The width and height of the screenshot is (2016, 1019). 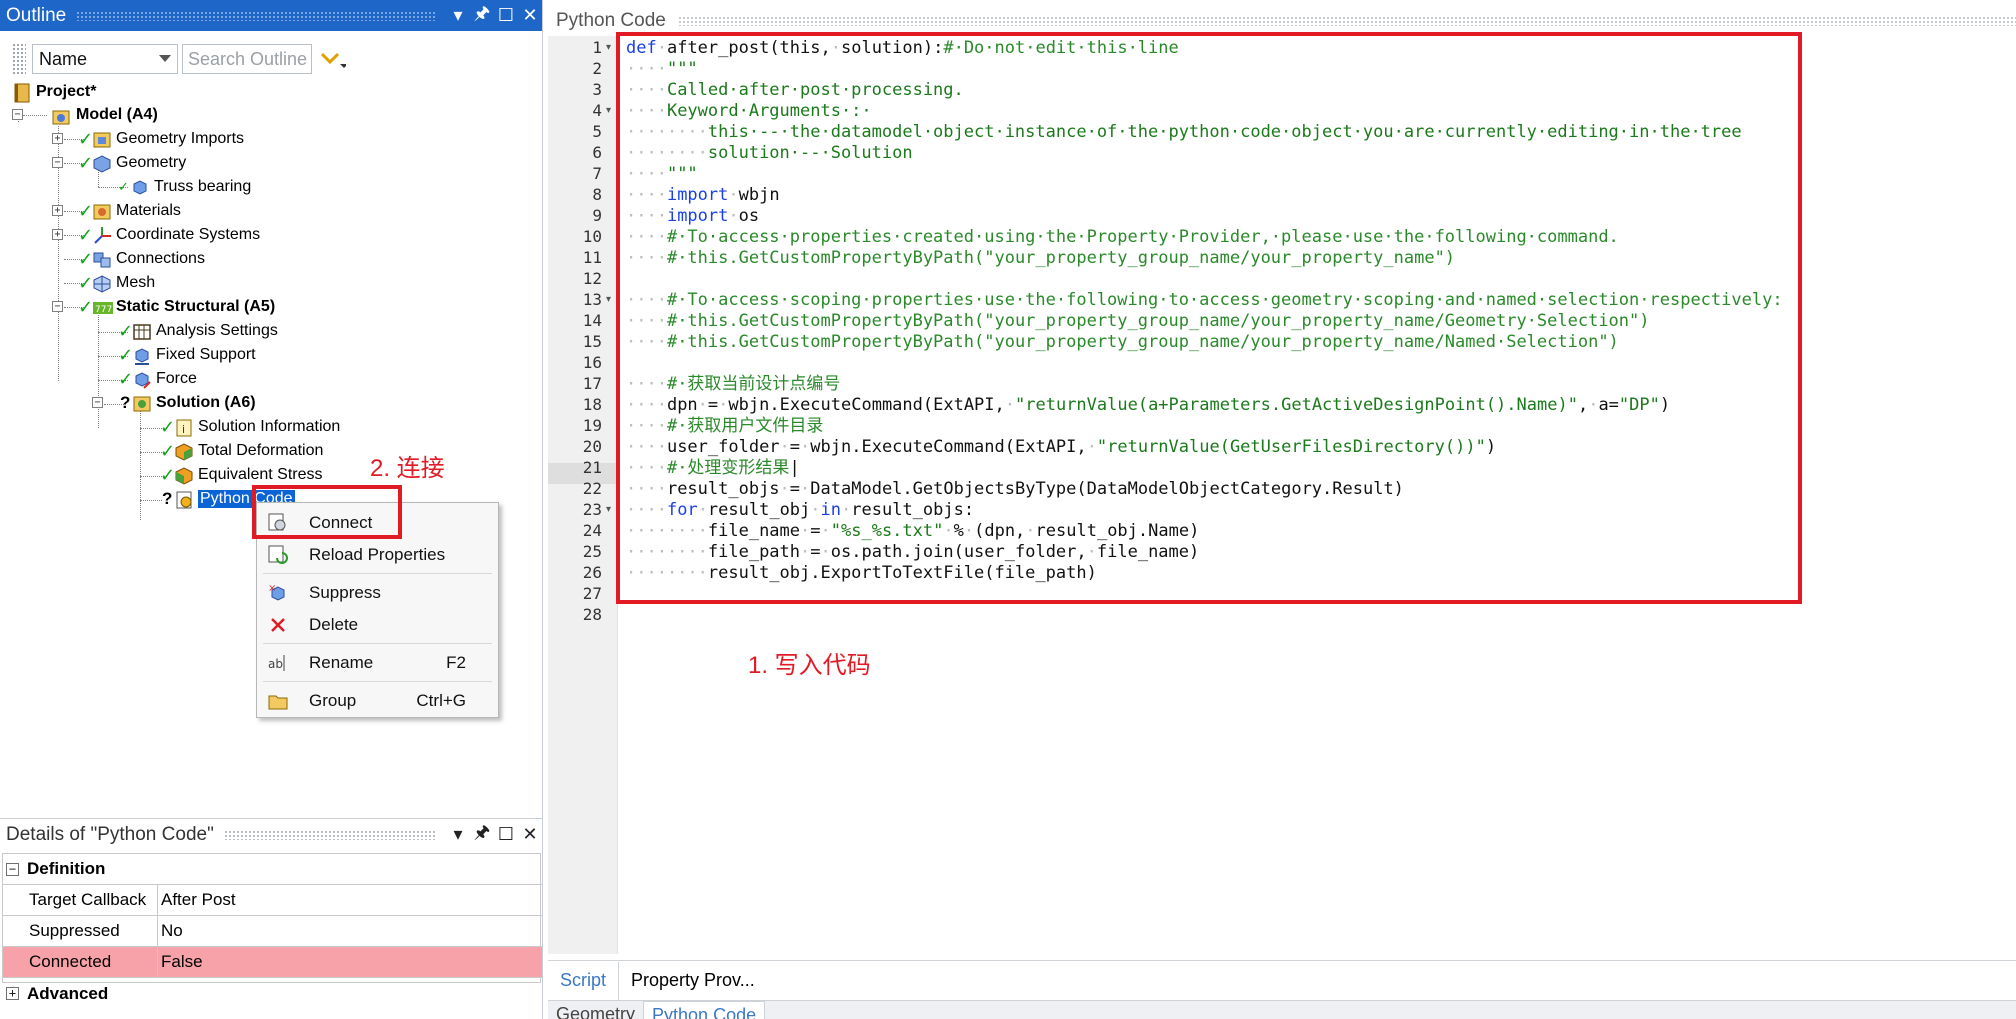 What do you see at coordinates (176, 307) in the screenshot?
I see `tree-item-static-structural: ✓ 777 Static Structural (A5)` at bounding box center [176, 307].